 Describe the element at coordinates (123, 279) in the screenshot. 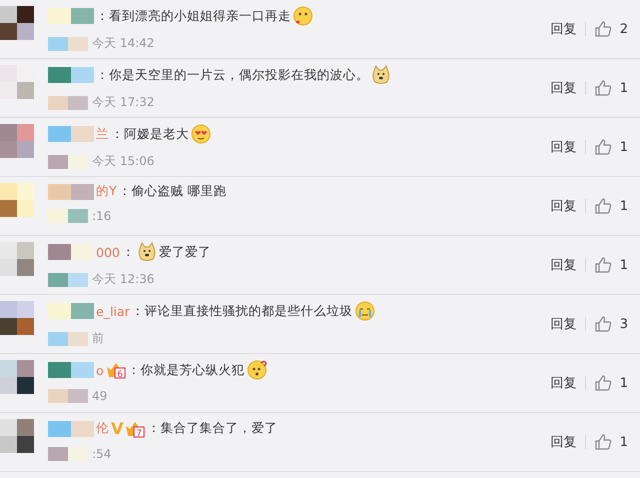

I see `comment-time: 今天 12:36` at that location.